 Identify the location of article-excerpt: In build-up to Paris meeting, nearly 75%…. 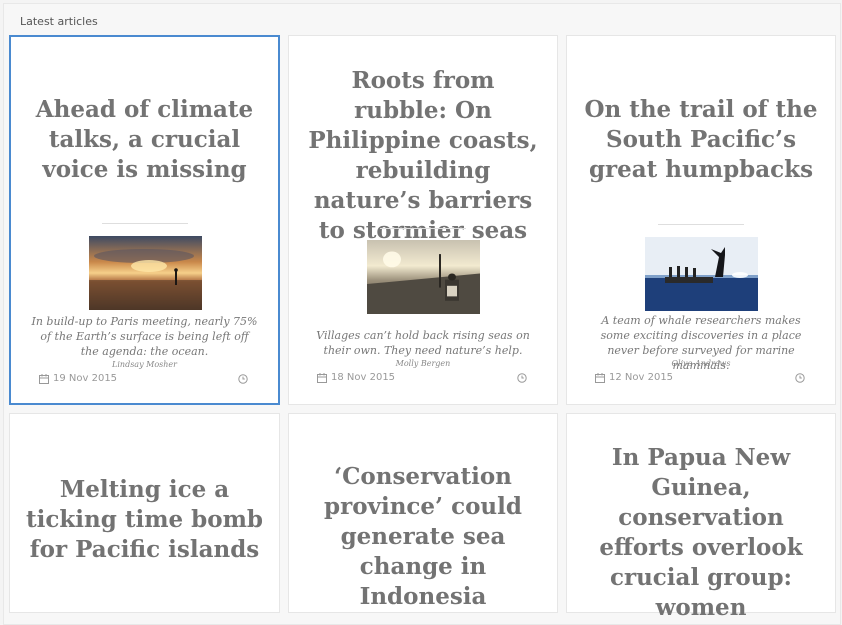
(144, 336).